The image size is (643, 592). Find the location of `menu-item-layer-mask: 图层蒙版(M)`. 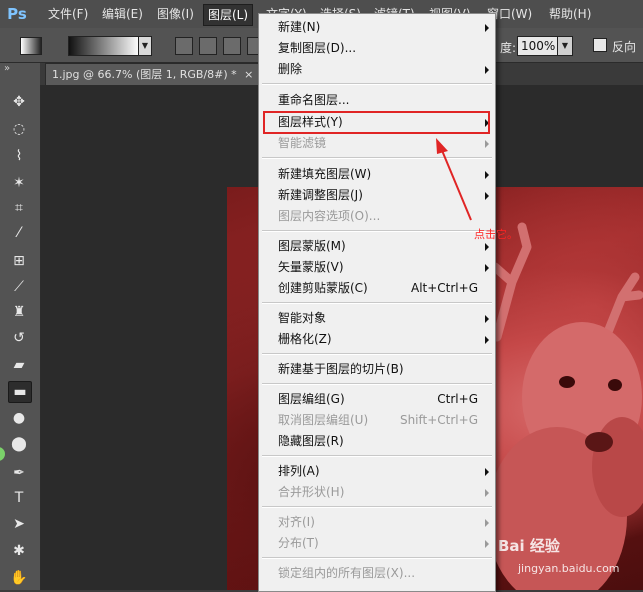

menu-item-layer-mask: 图层蒙版(M) is located at coordinates (377, 246).